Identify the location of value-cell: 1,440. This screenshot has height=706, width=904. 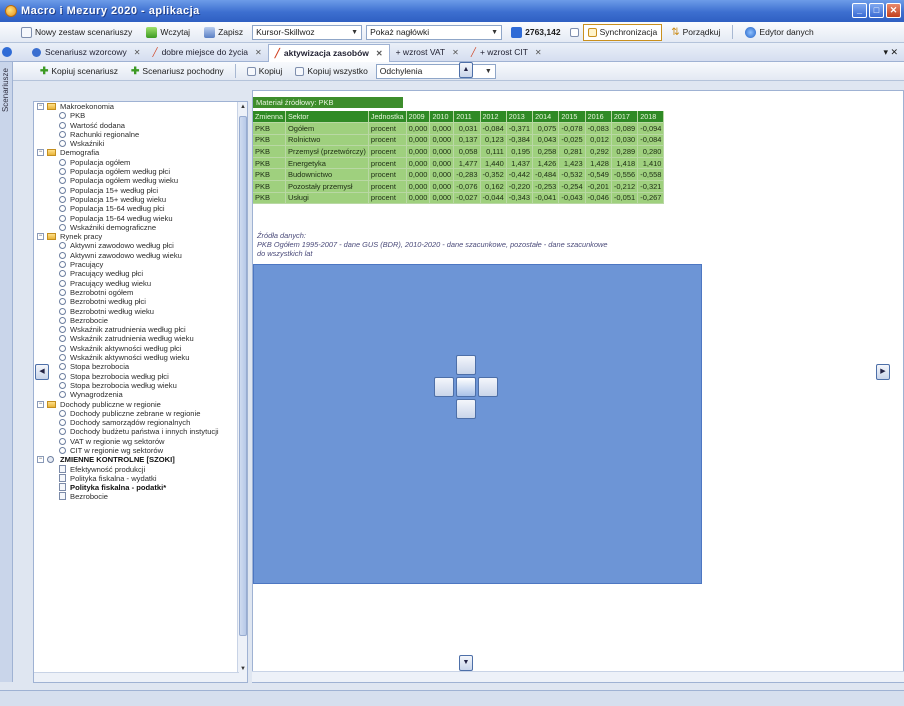
(493, 163).